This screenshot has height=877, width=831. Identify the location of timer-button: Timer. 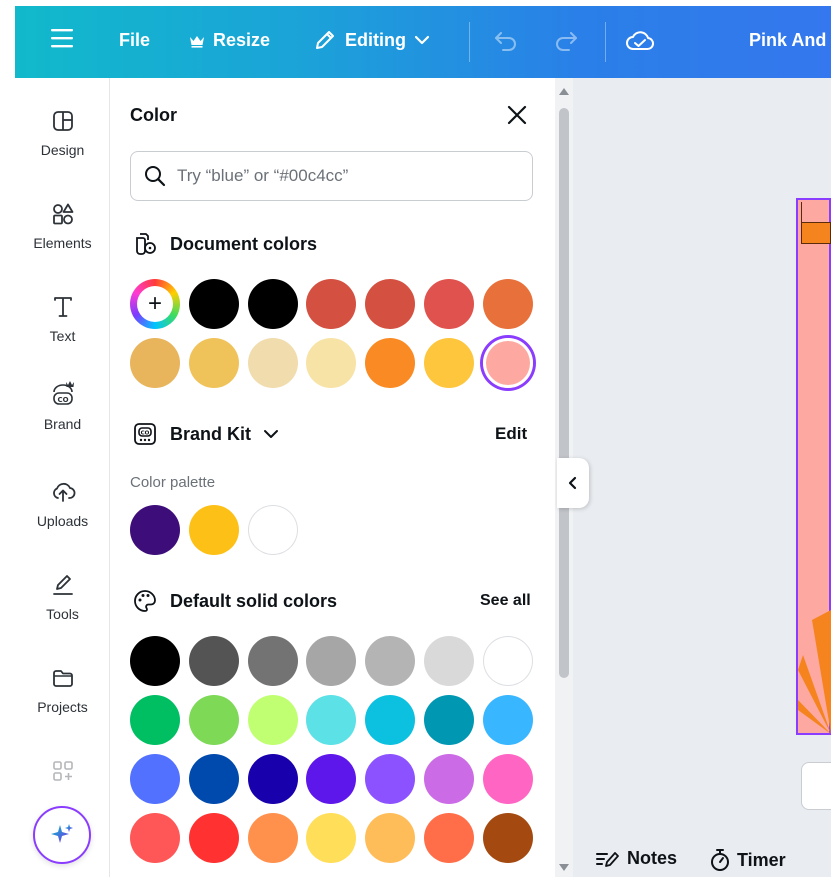
(747, 860).